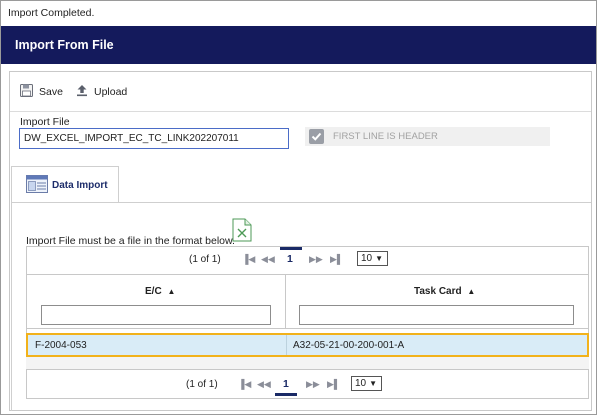 Image resolution: width=597 pixels, height=415 pixels. Describe the element at coordinates (61, 345) in the screenshot. I see `cell-ec: F-2004-053` at that location.